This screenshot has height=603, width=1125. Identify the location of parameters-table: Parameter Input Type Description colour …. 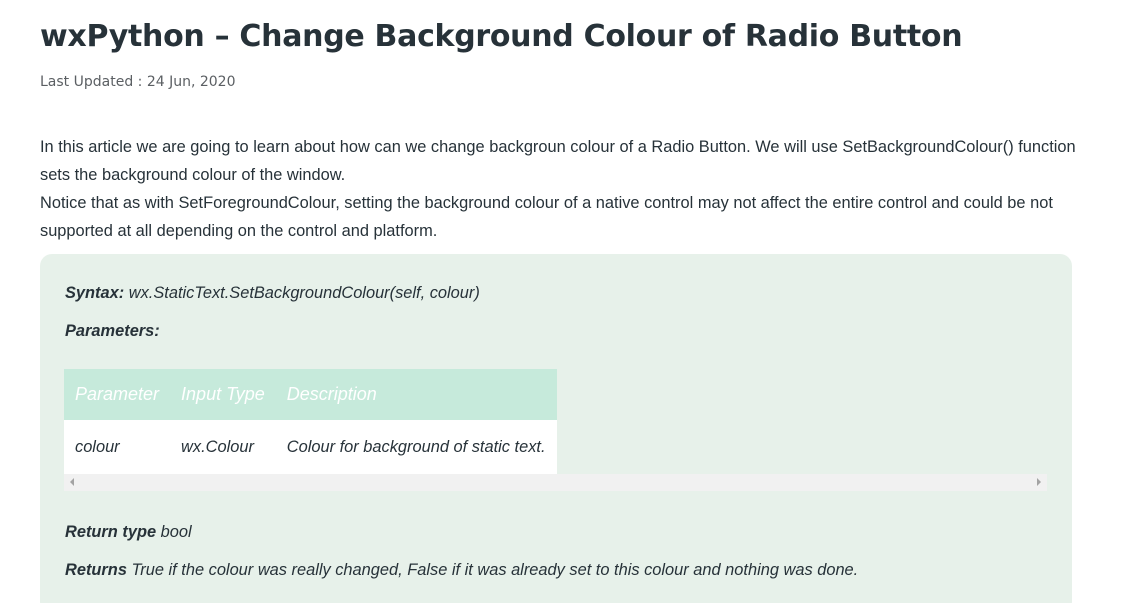
(310, 421).